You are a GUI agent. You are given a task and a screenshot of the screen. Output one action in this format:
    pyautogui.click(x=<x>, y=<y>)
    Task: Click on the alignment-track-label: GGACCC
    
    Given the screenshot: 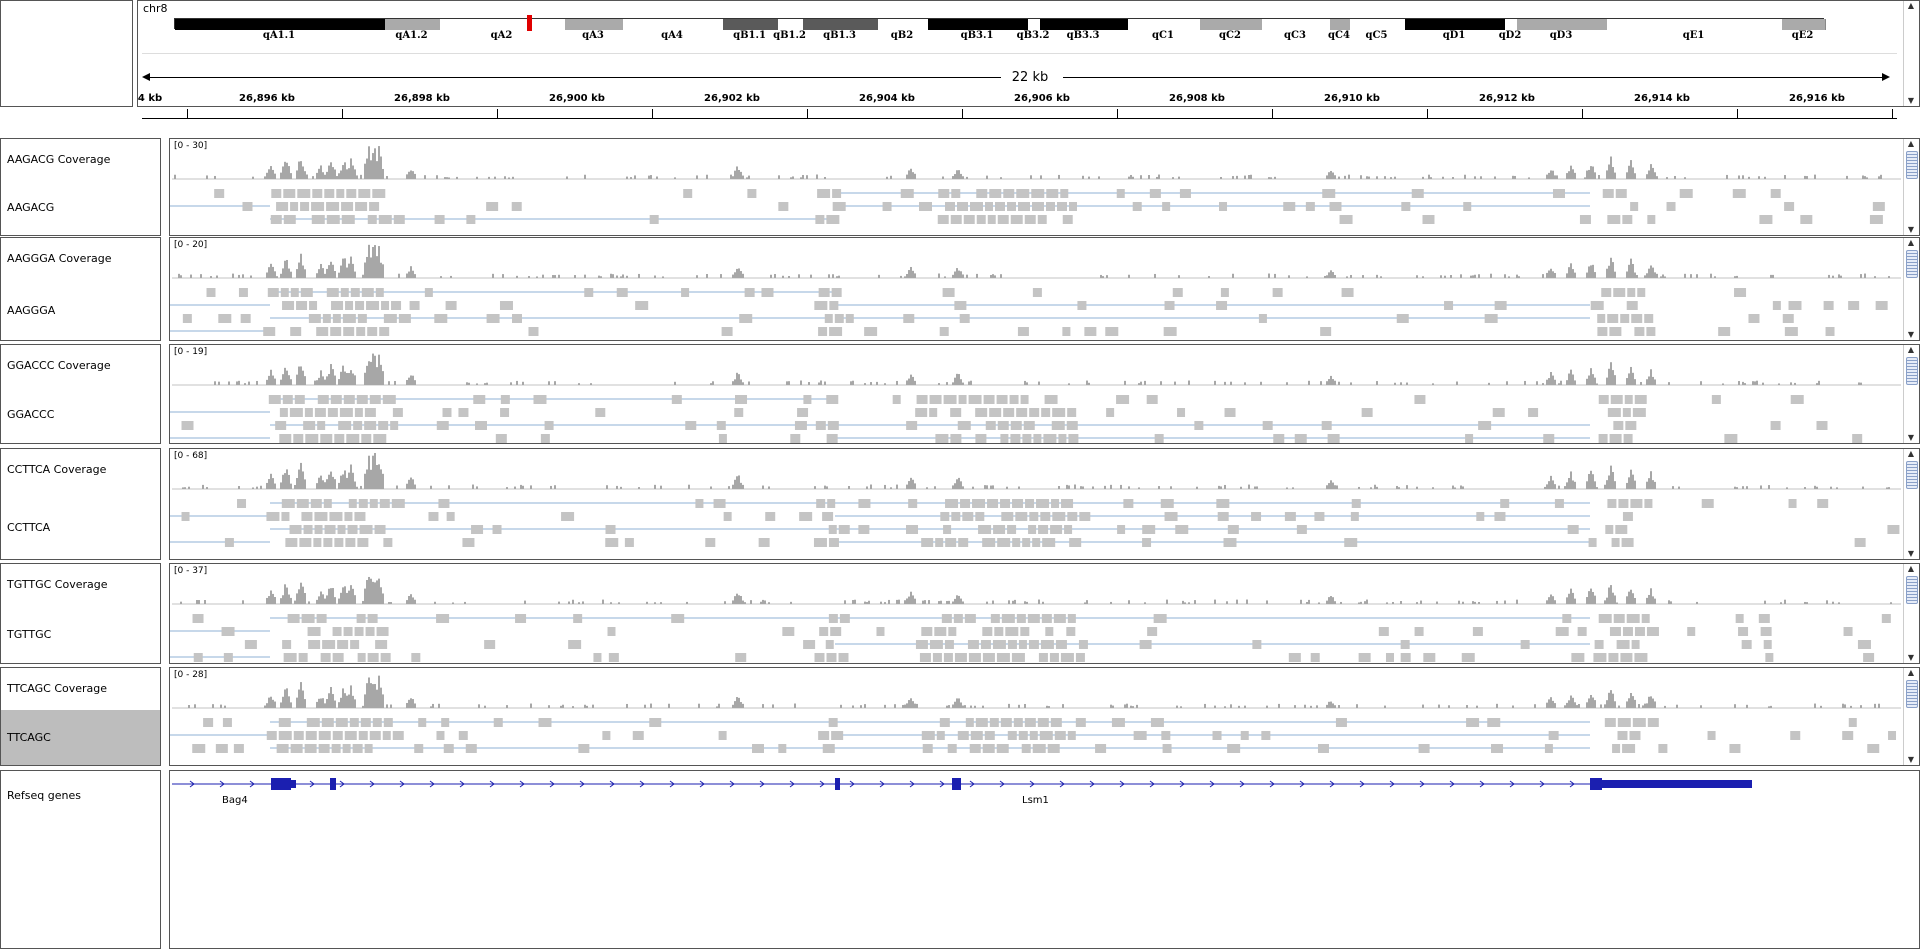 What is the action you would take?
    pyautogui.click(x=30, y=414)
    